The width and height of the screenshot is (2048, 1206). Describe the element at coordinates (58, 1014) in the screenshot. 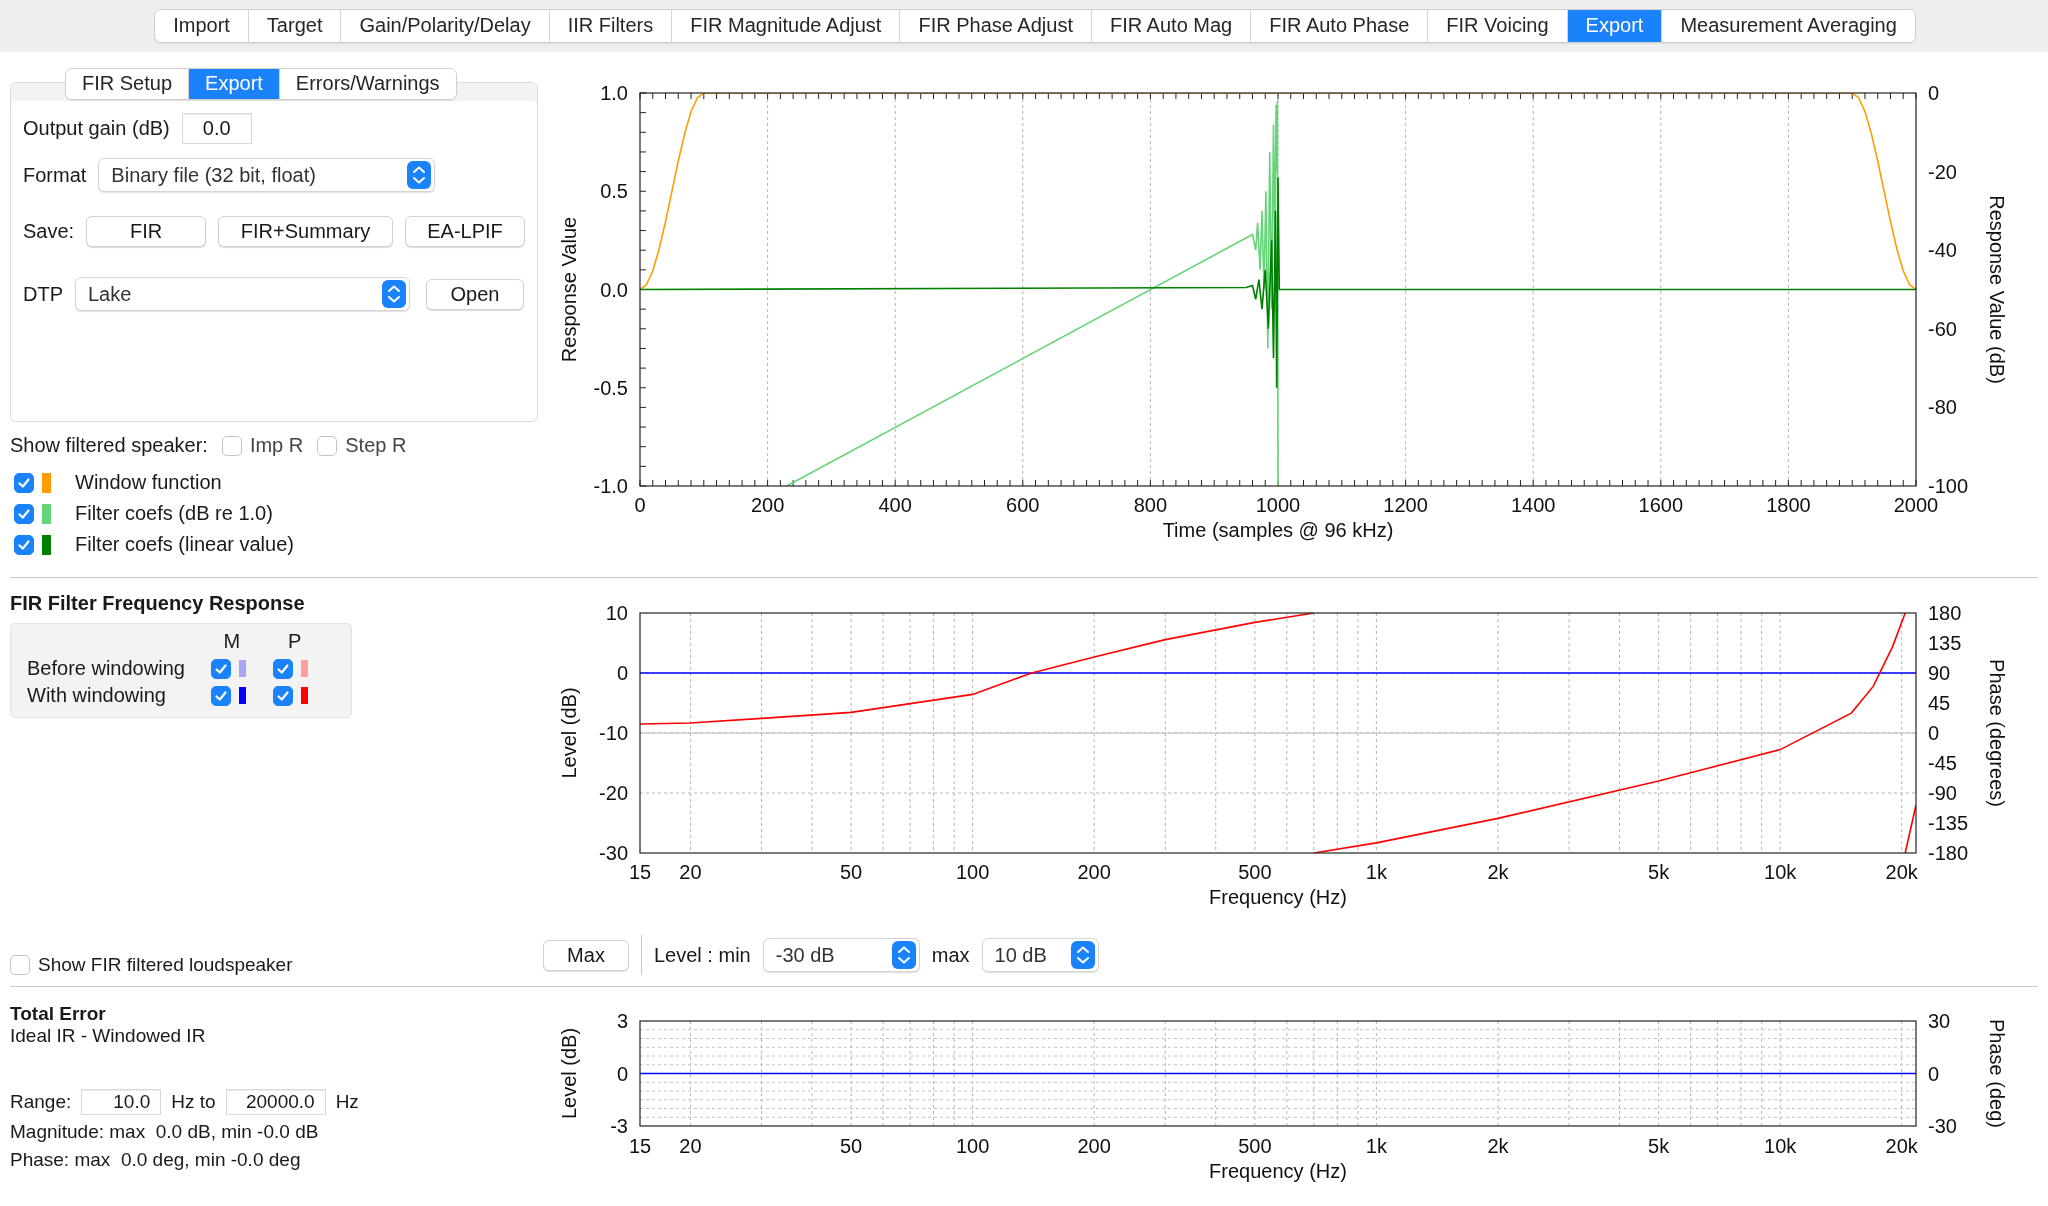

I see `section-title: Total Error` at that location.